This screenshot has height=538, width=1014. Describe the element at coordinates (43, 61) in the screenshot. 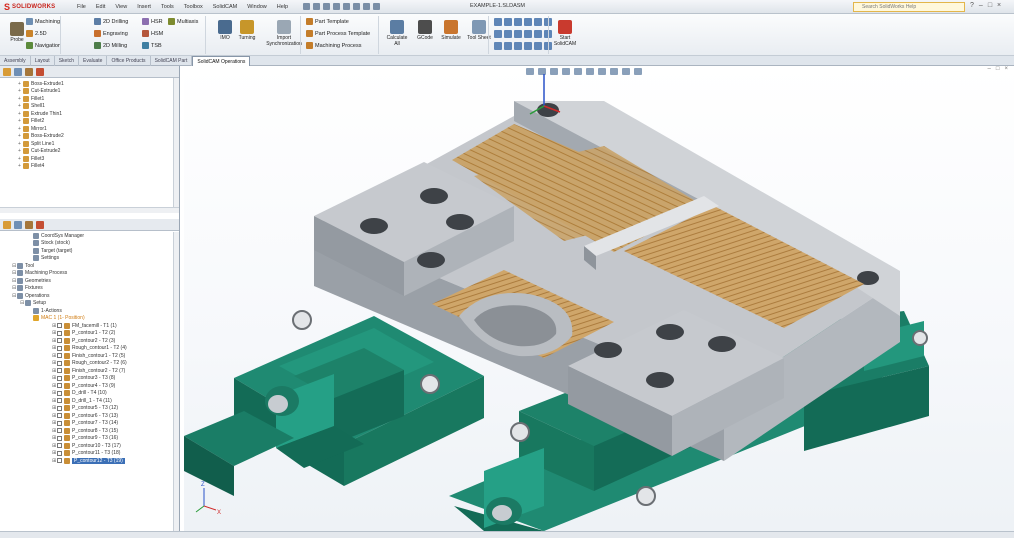

I see `tab-layout: Layout` at that location.